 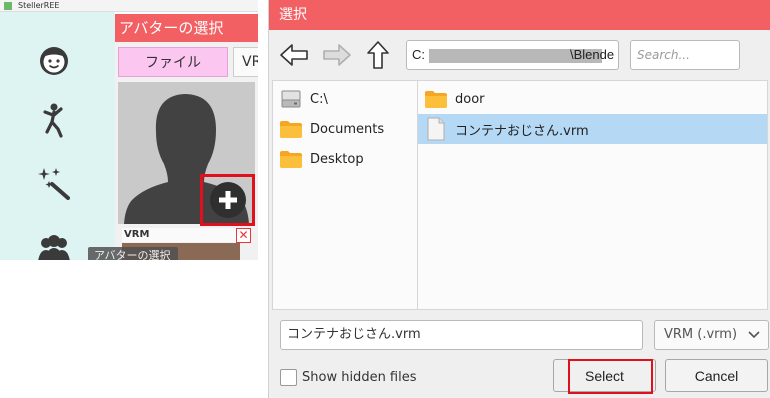 What do you see at coordinates (512, 55) in the screenshot?
I see `path-input: C: \Blende` at bounding box center [512, 55].